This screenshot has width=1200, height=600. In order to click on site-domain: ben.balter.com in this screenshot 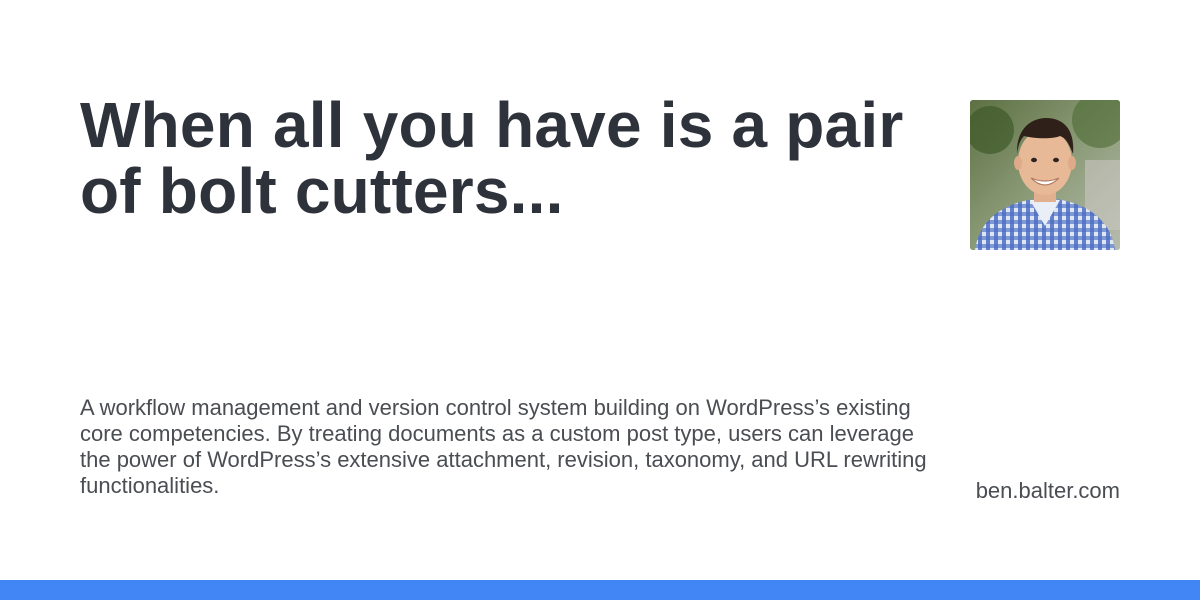, I will do `click(1047, 490)`.